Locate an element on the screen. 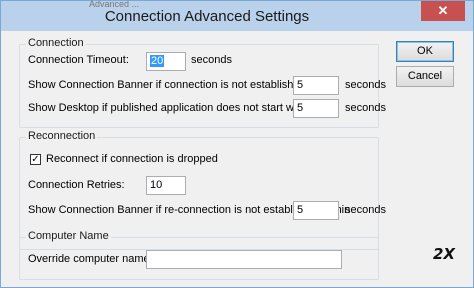 Image resolution: width=474 pixels, height=288 pixels. ok-button: OK is located at coordinates (425, 51).